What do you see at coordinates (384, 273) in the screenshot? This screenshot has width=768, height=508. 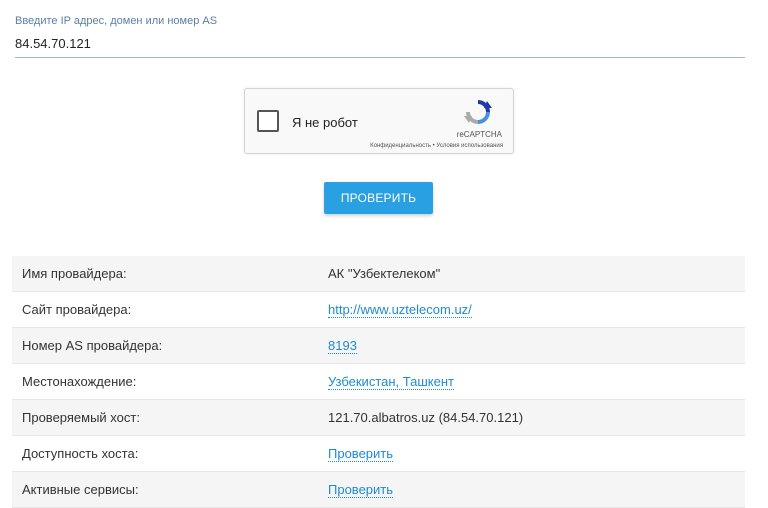 I see `row-value: АК "Узбектелеком"` at bounding box center [384, 273].